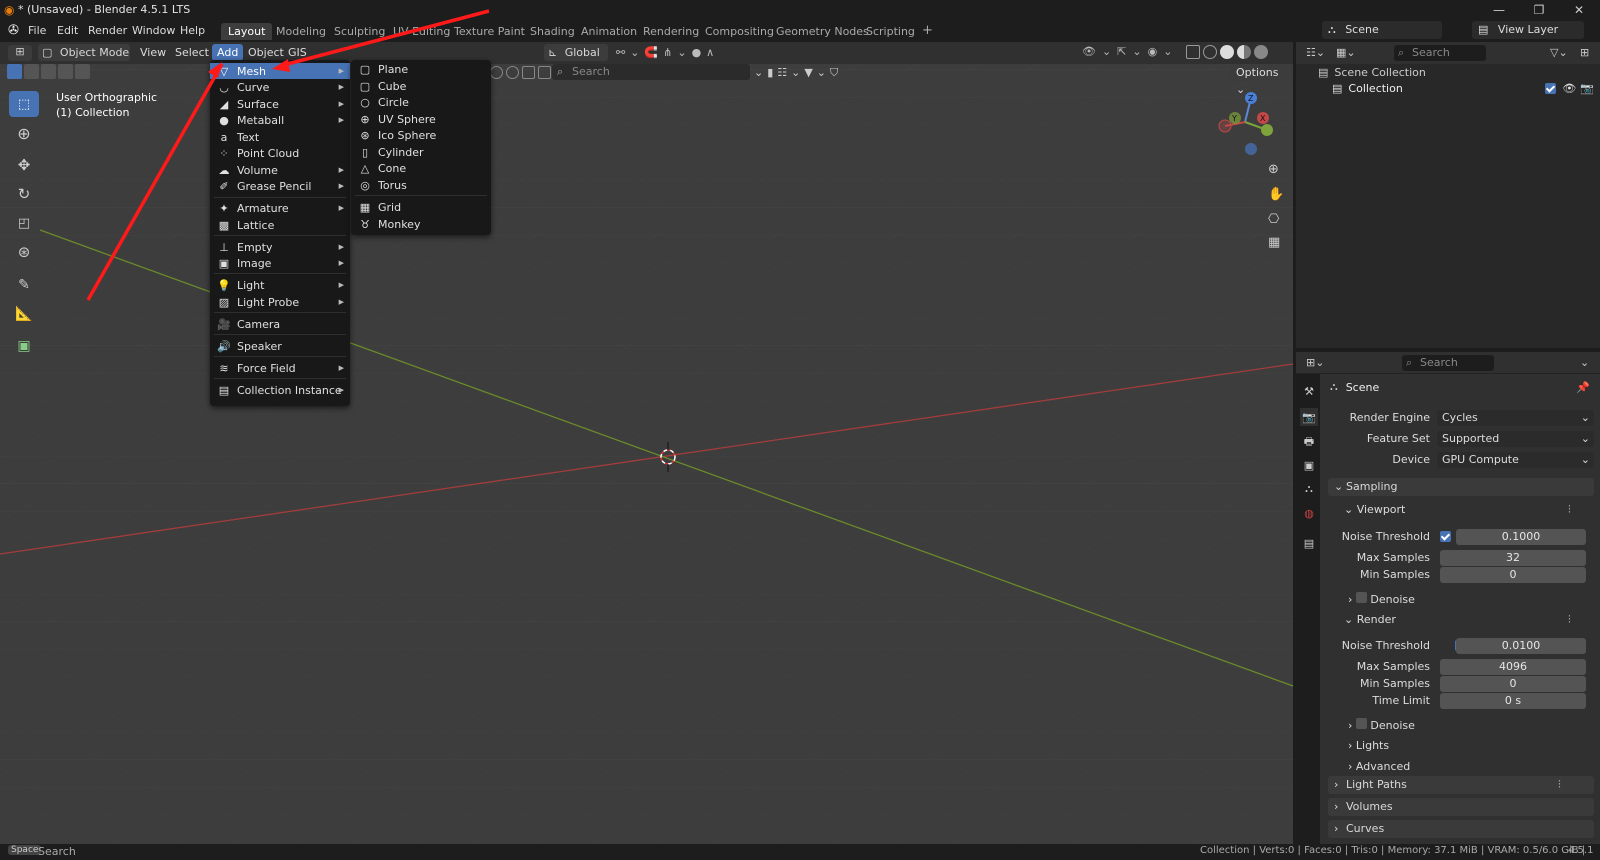 This screenshot has height=860, width=1600. What do you see at coordinates (1261, 52) in the screenshot?
I see `rendered-shading-icon` at bounding box center [1261, 52].